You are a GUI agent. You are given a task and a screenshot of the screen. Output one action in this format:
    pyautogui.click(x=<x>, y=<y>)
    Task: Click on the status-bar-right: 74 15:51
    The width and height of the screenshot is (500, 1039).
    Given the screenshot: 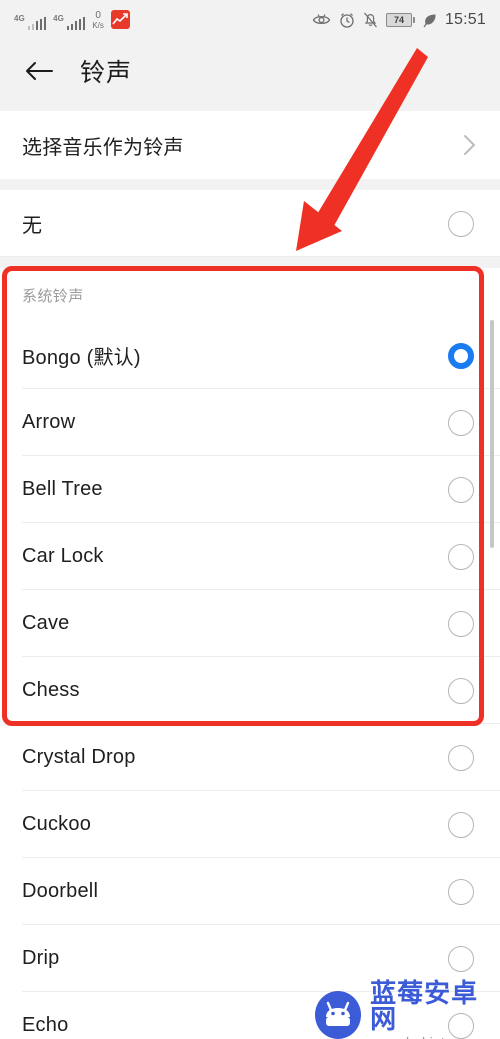 What is the action you would take?
    pyautogui.click(x=399, y=20)
    